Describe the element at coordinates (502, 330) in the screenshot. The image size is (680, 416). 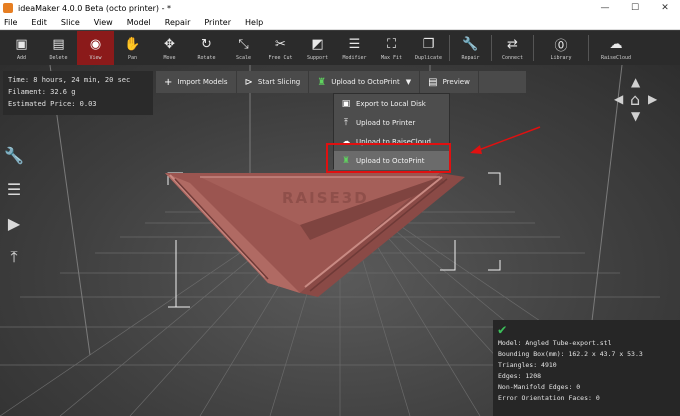
I see `check-icon: ✔` at that location.